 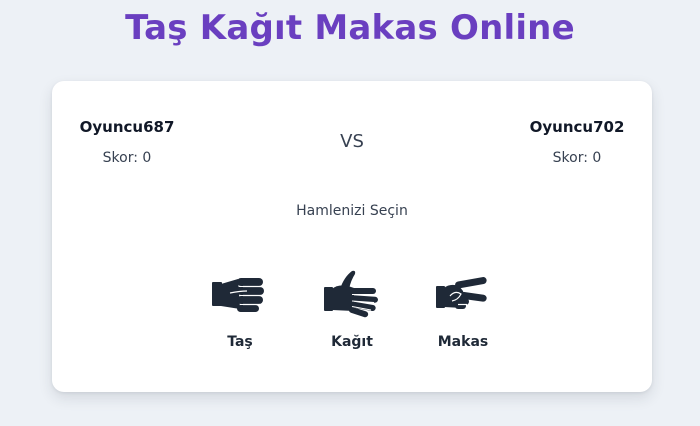 What do you see at coordinates (352, 341) in the screenshot?
I see `paper-label: Kağıt` at bounding box center [352, 341].